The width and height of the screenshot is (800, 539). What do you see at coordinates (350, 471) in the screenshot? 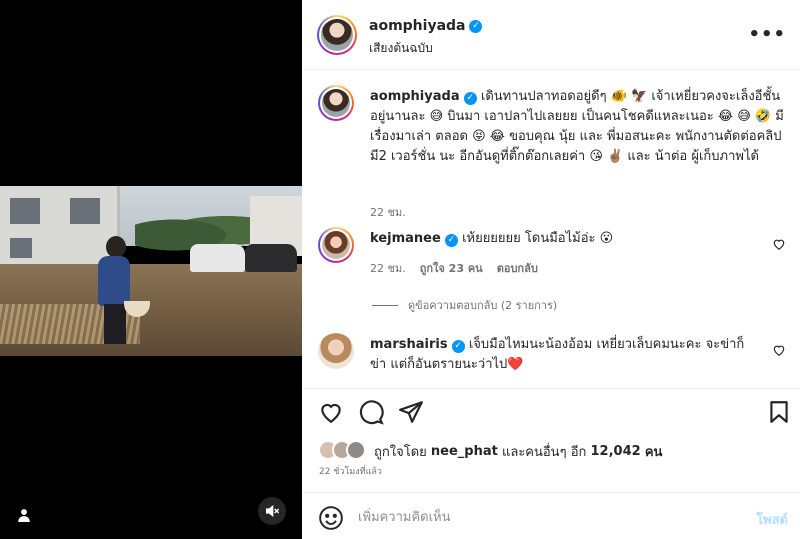
I see `post-time: 22 ชั่วโมงที่แล้ว` at bounding box center [350, 471].